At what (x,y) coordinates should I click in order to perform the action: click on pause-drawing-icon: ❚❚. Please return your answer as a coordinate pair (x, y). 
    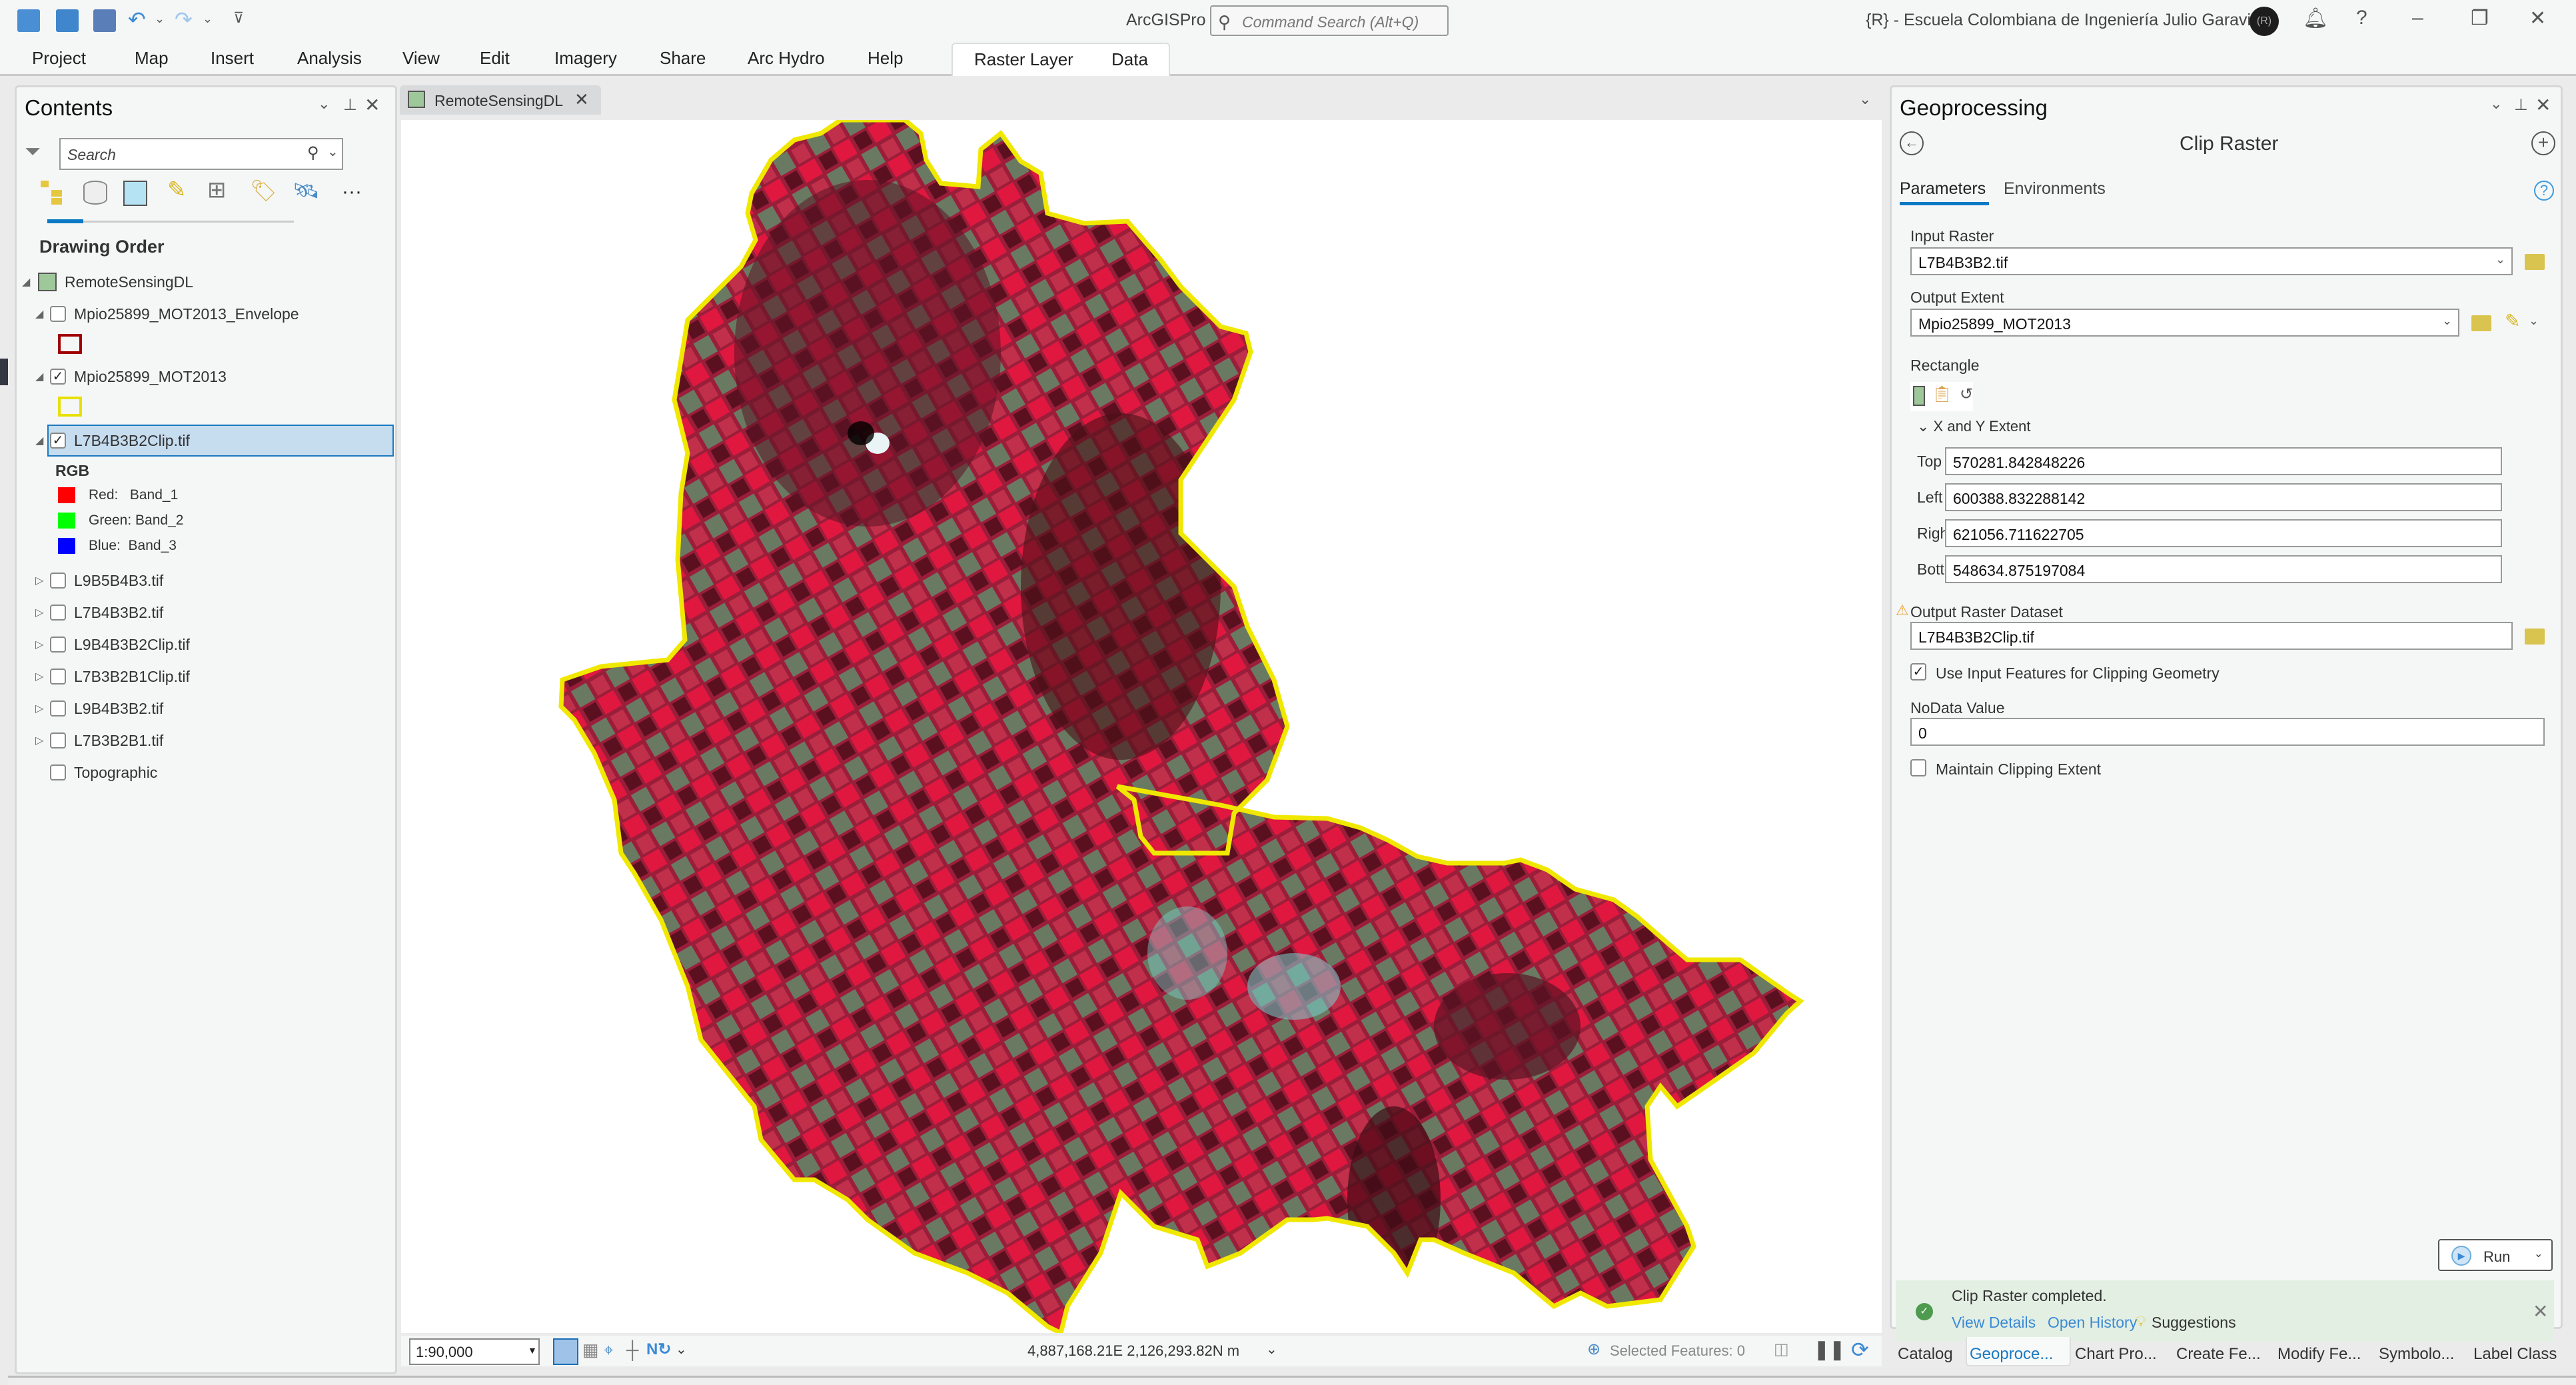
    Looking at the image, I should click on (1830, 1349).